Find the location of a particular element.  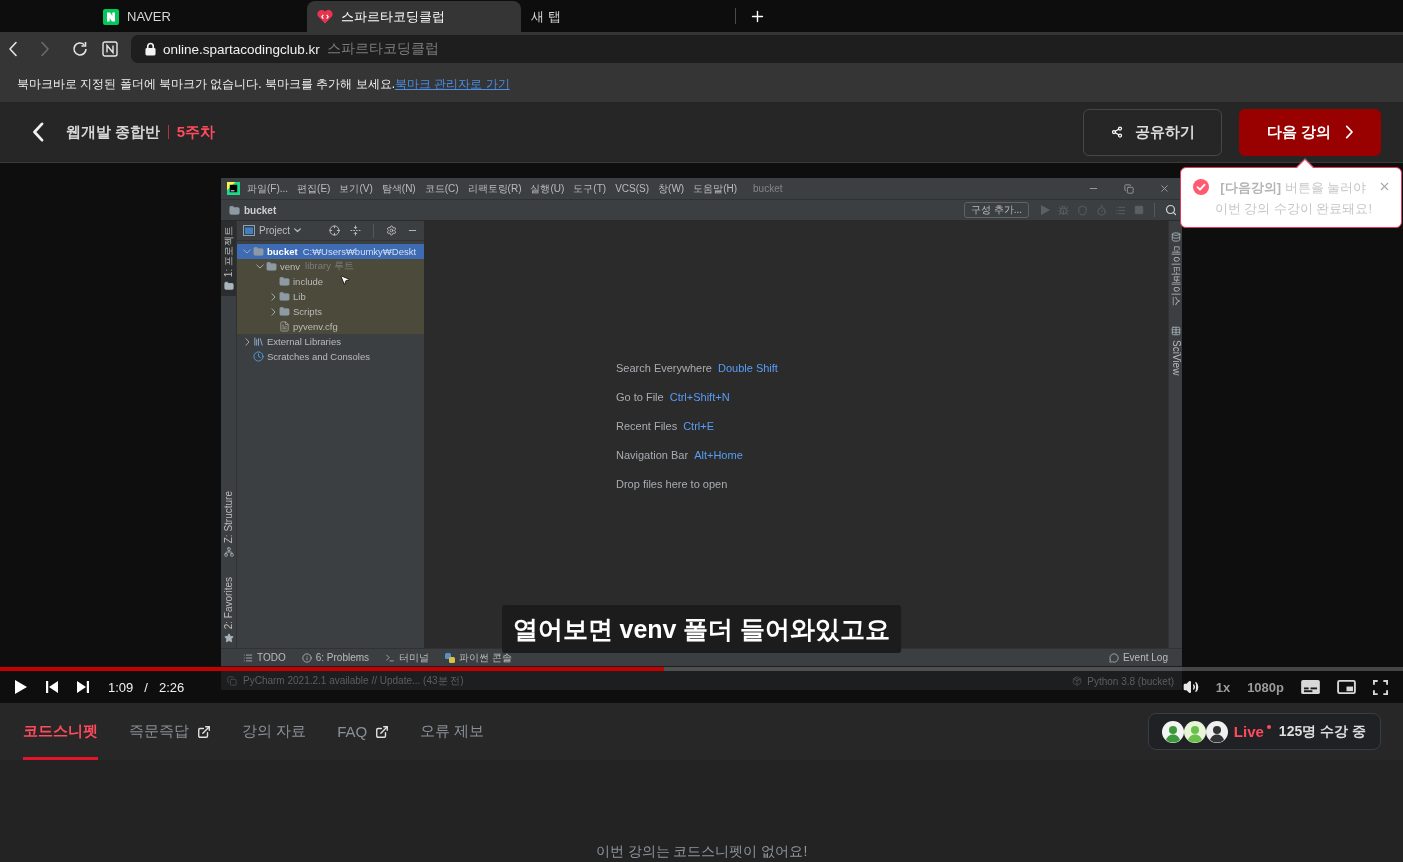

search-icon is located at coordinates (1171, 210).